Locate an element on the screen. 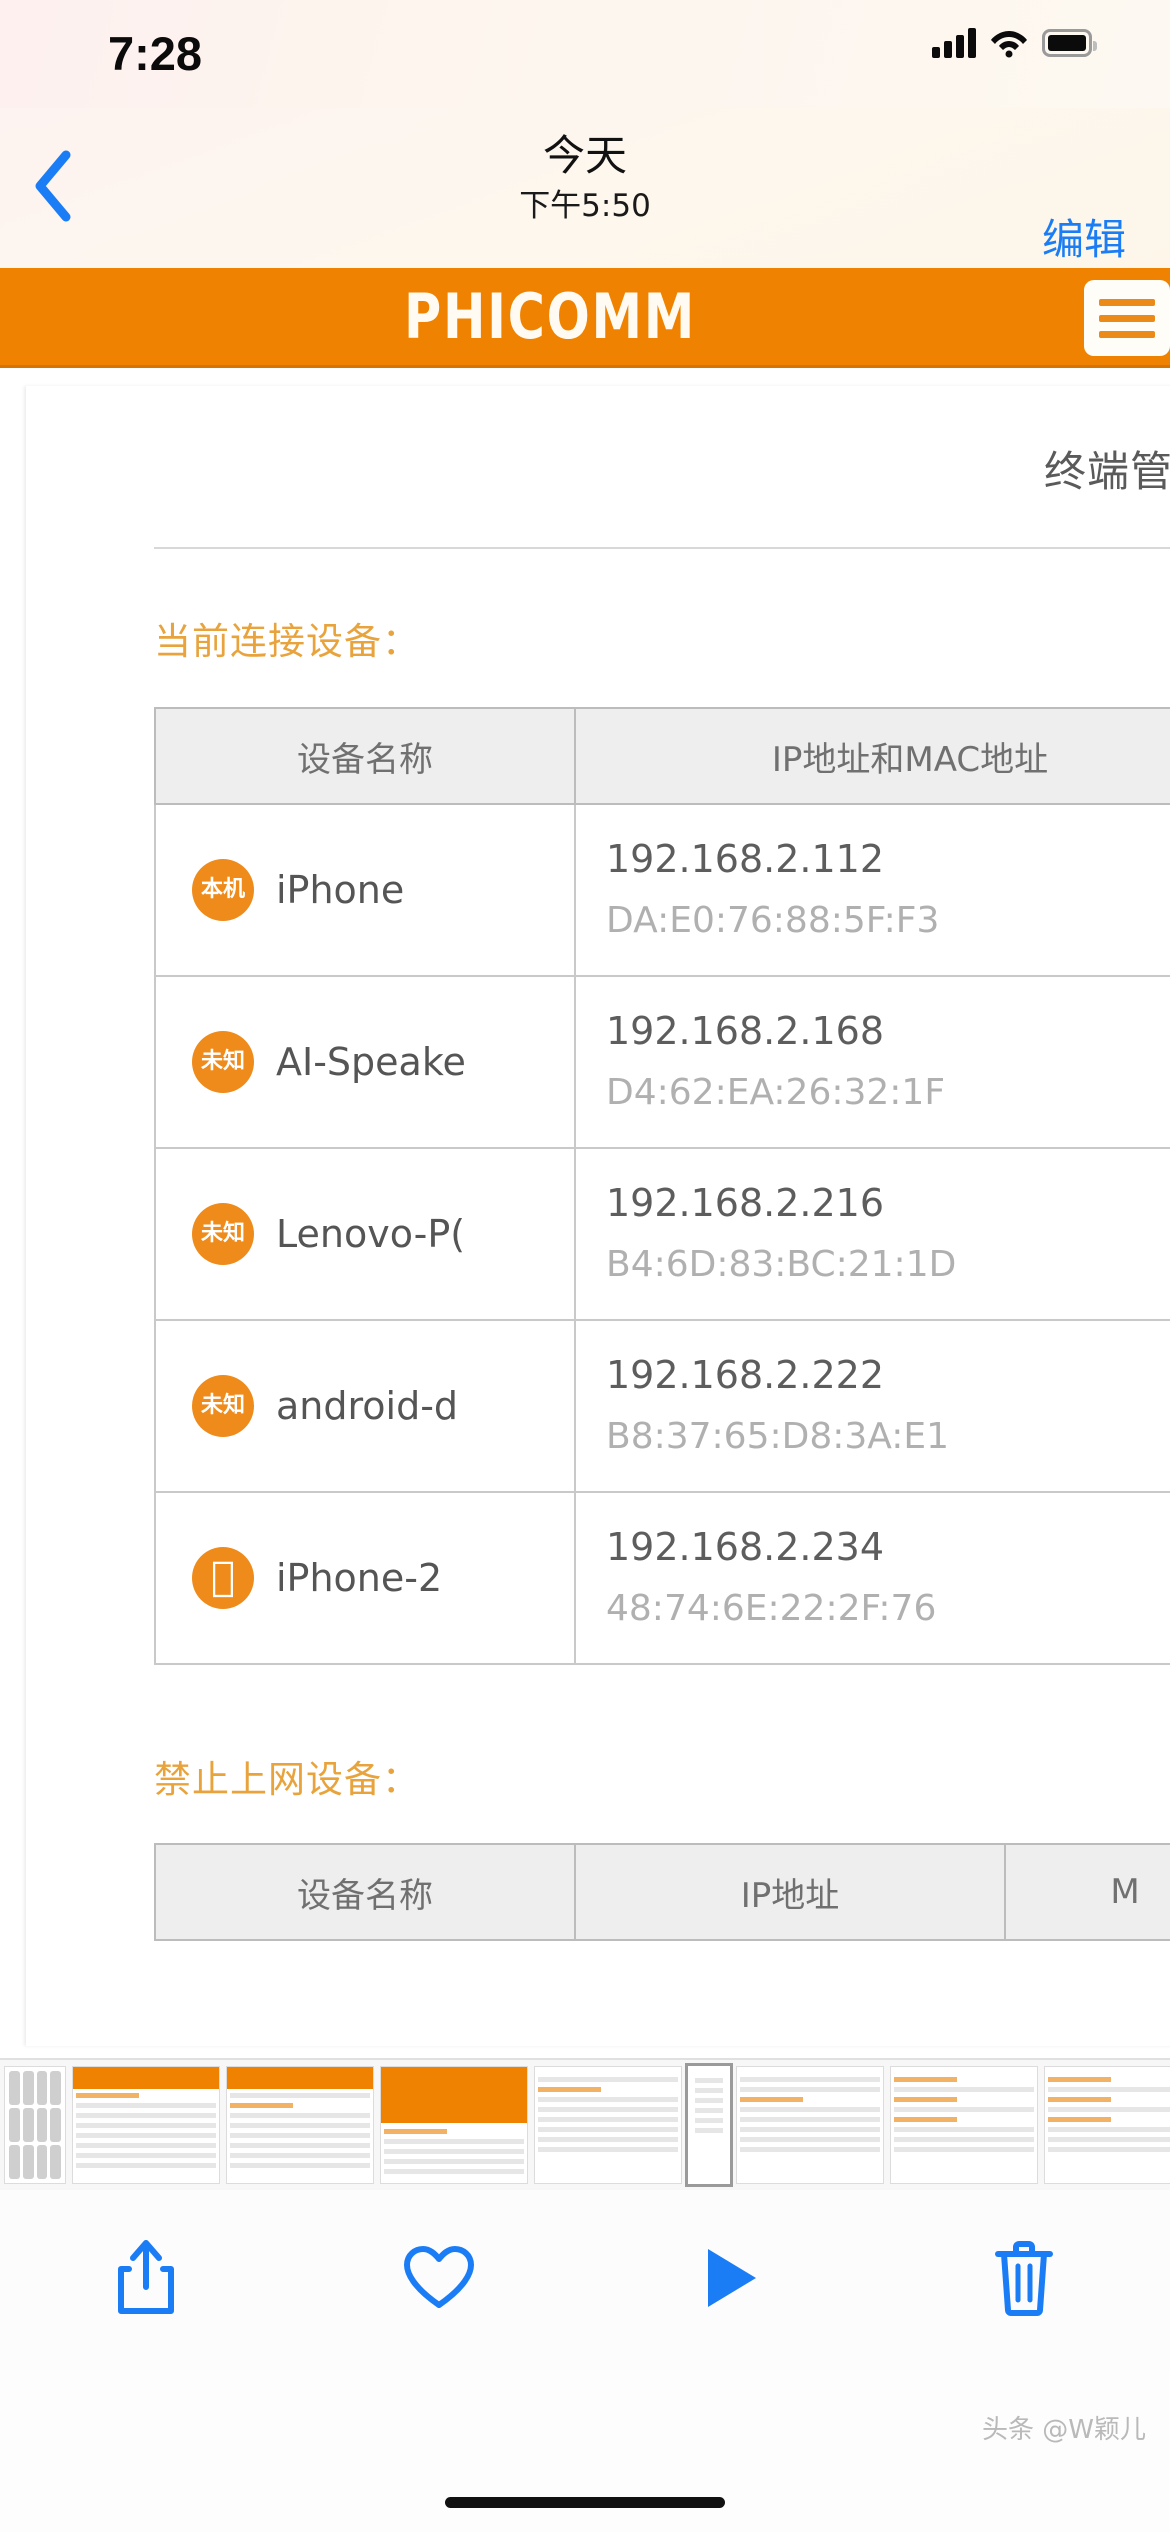  blocked-devices-table: 设备名称 IP地址 M is located at coordinates (662, 1892).